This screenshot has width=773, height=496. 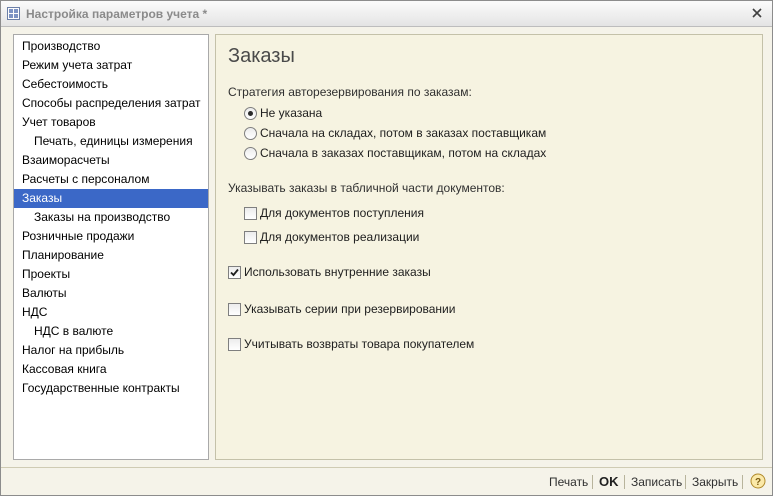 What do you see at coordinates (111, 46) in the screenshot?
I see `nav-item-production: Производство` at bounding box center [111, 46].